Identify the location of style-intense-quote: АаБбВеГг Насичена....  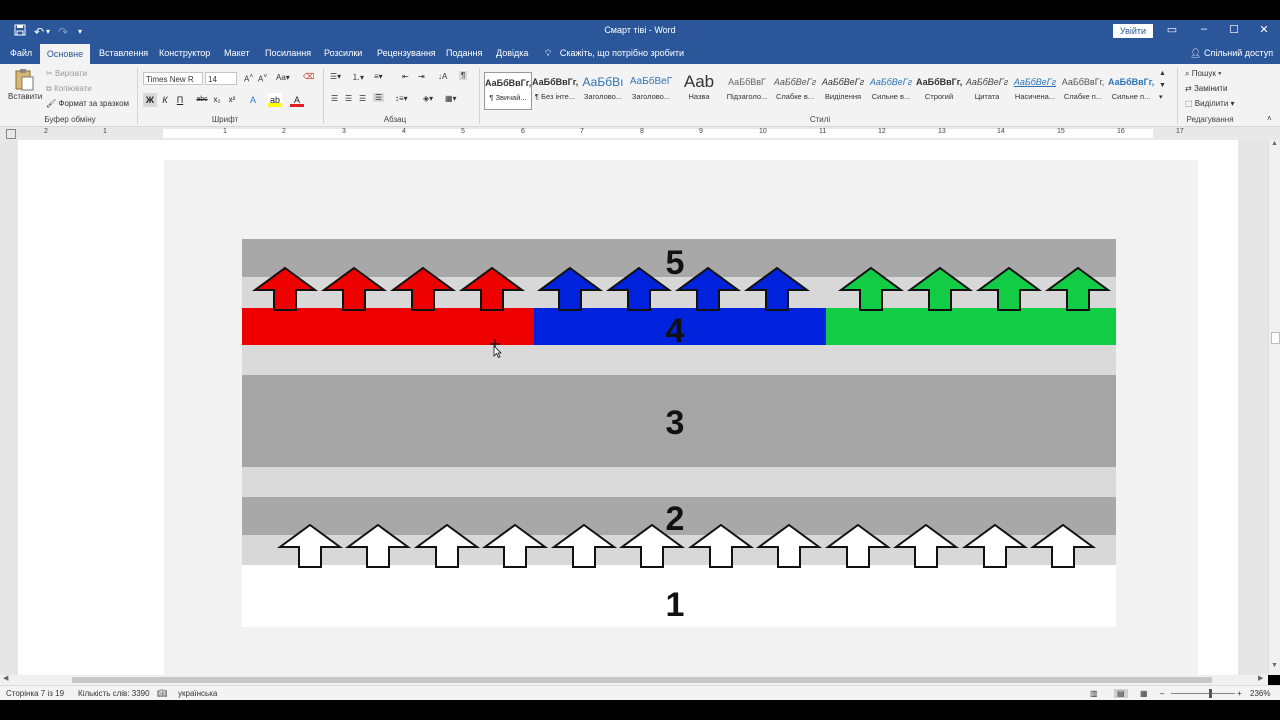
(1035, 90).